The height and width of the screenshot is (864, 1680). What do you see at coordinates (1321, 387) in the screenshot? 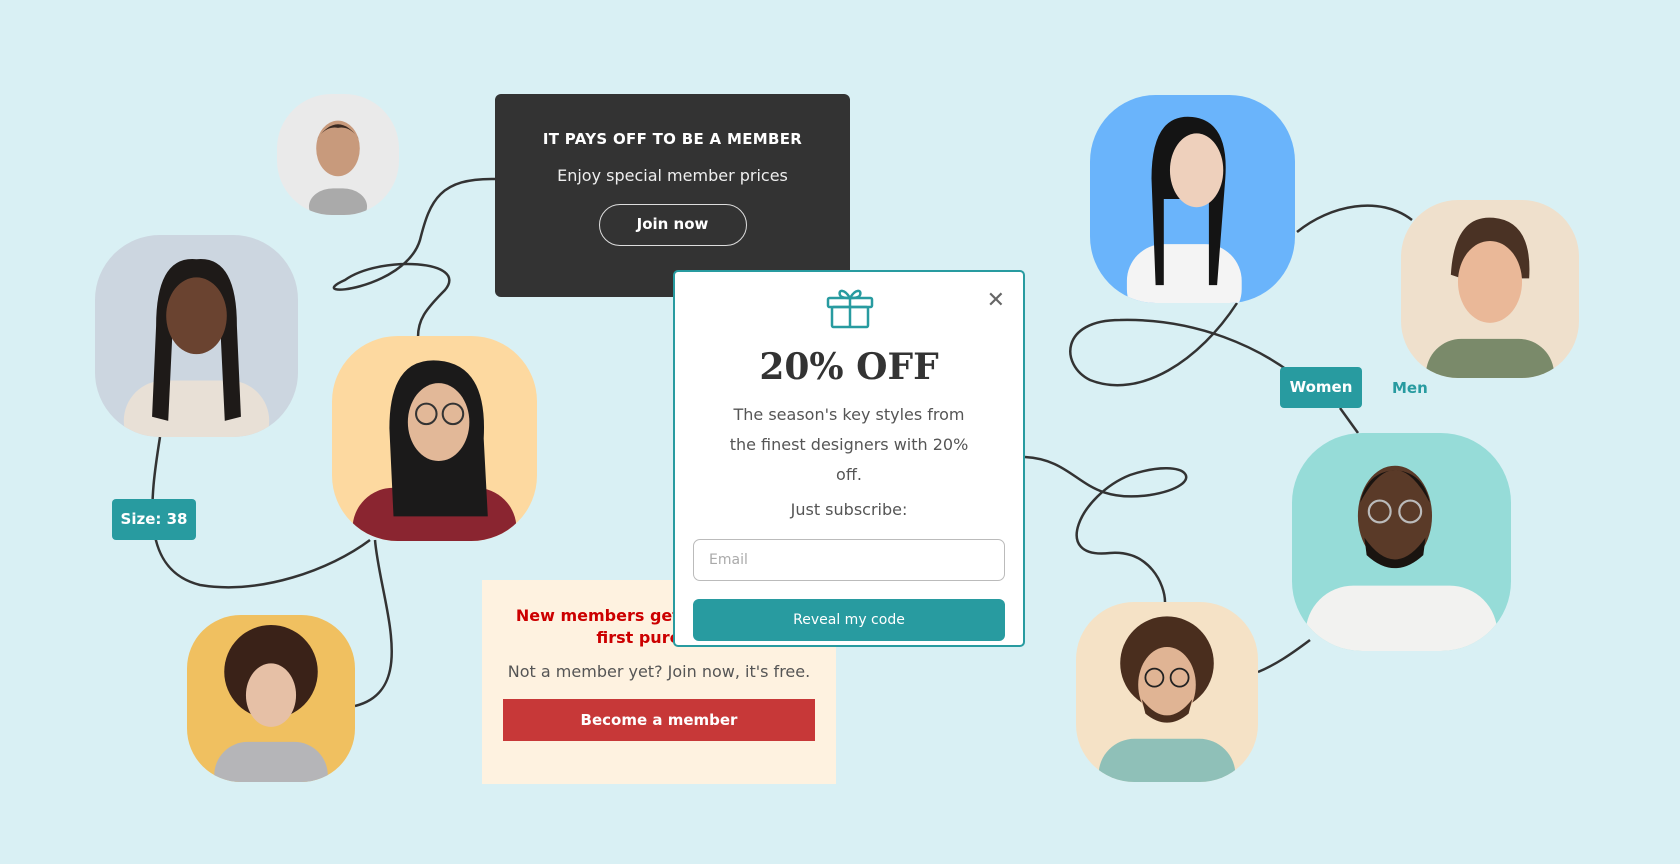
I see `women-filter-button: Women` at bounding box center [1321, 387].